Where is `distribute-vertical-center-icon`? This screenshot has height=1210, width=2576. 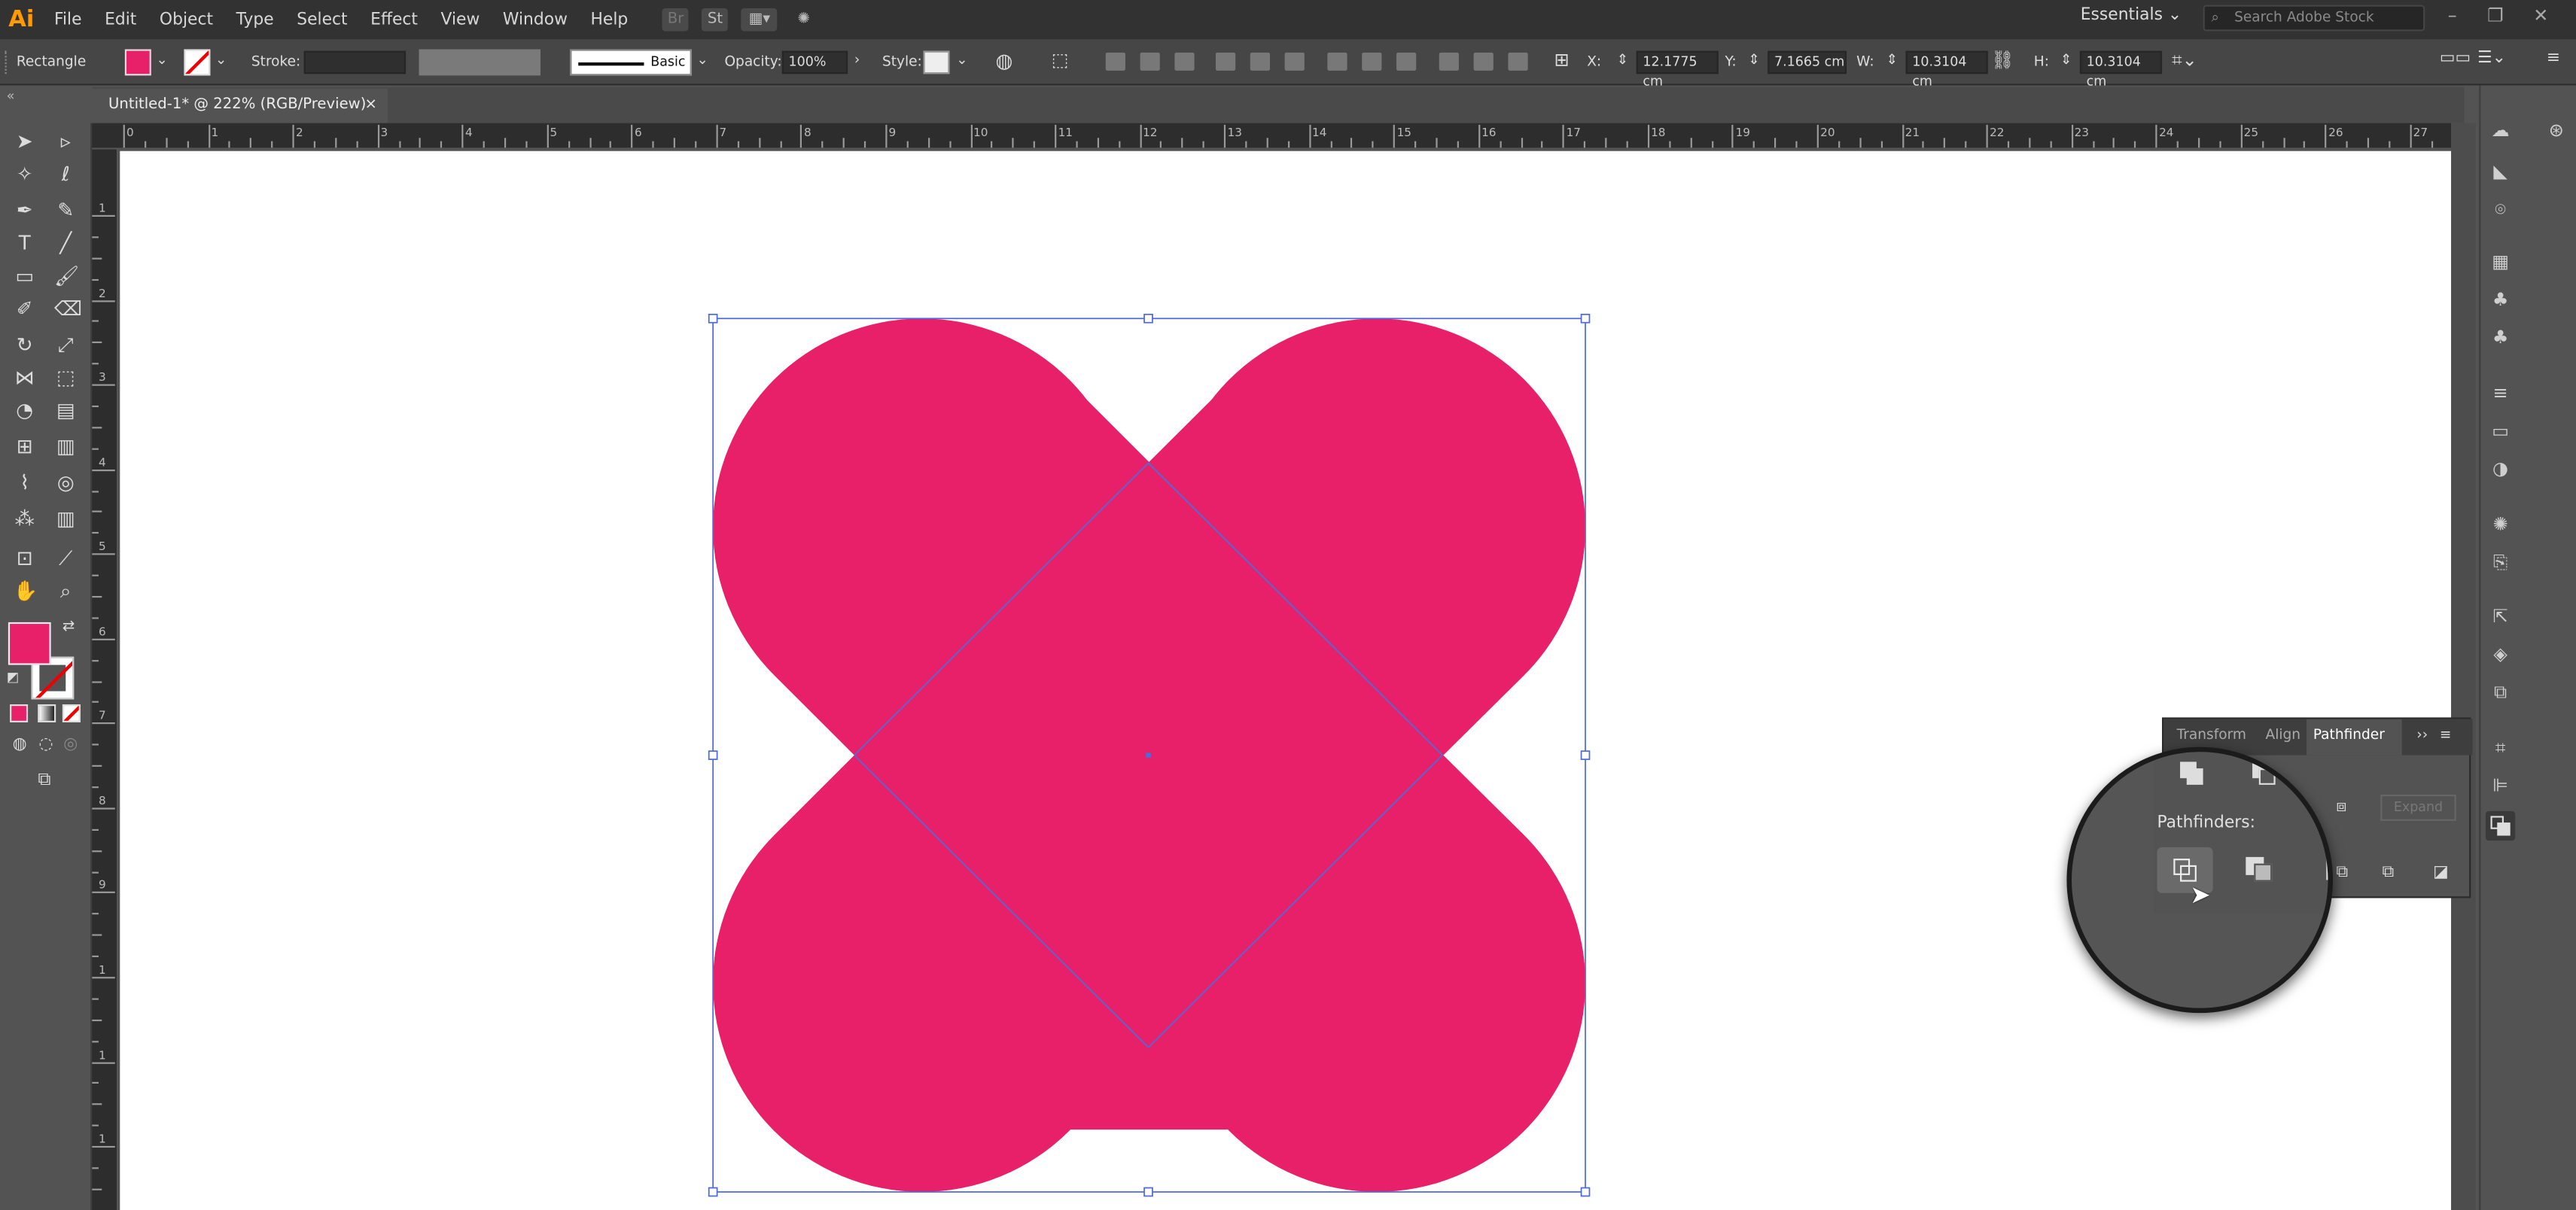
distribute-vertical-center-icon is located at coordinates (1372, 62).